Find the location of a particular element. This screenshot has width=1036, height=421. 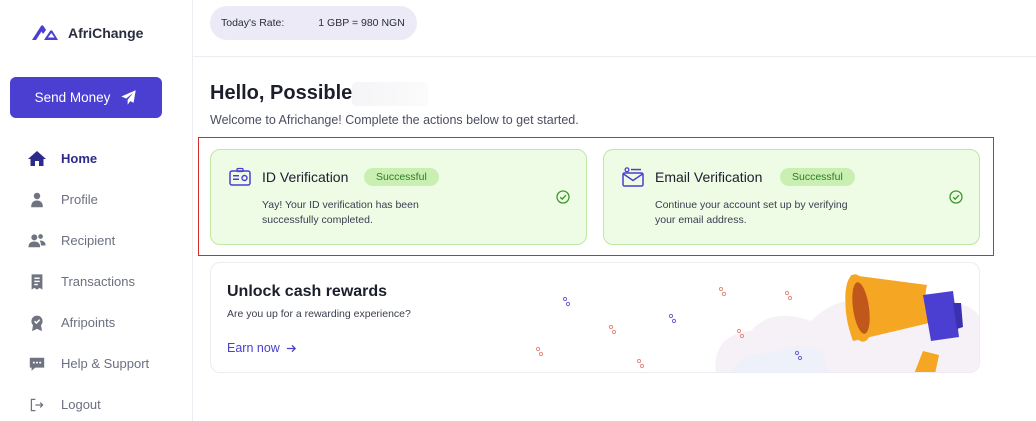

sidebar-item-profile: Profile is located at coordinates (96, 199).